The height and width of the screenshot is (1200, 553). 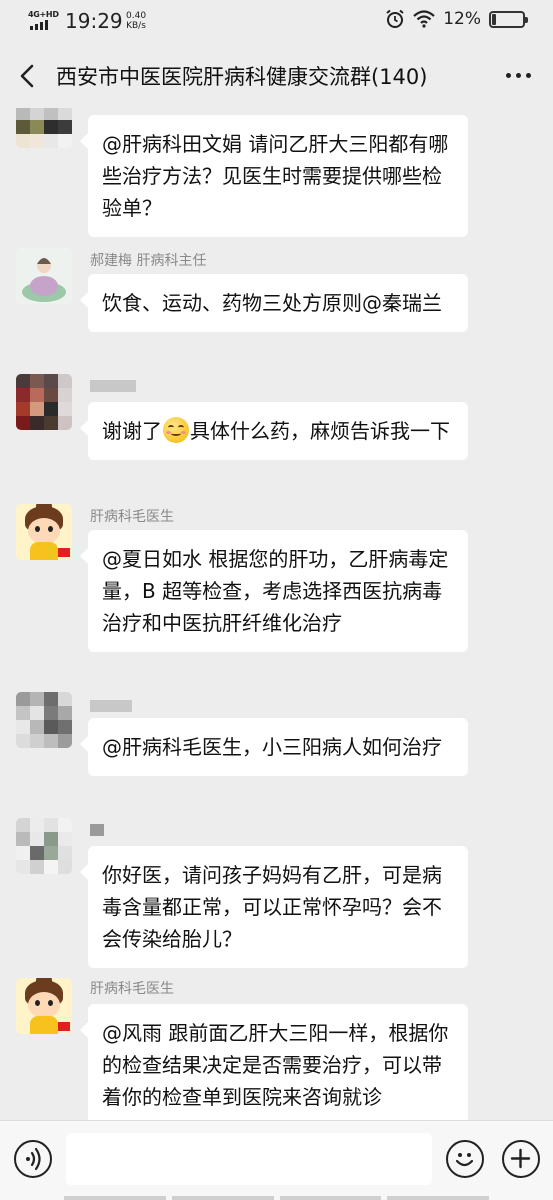 I want to click on voice-waves-icon, so click(x=33, y=1159).